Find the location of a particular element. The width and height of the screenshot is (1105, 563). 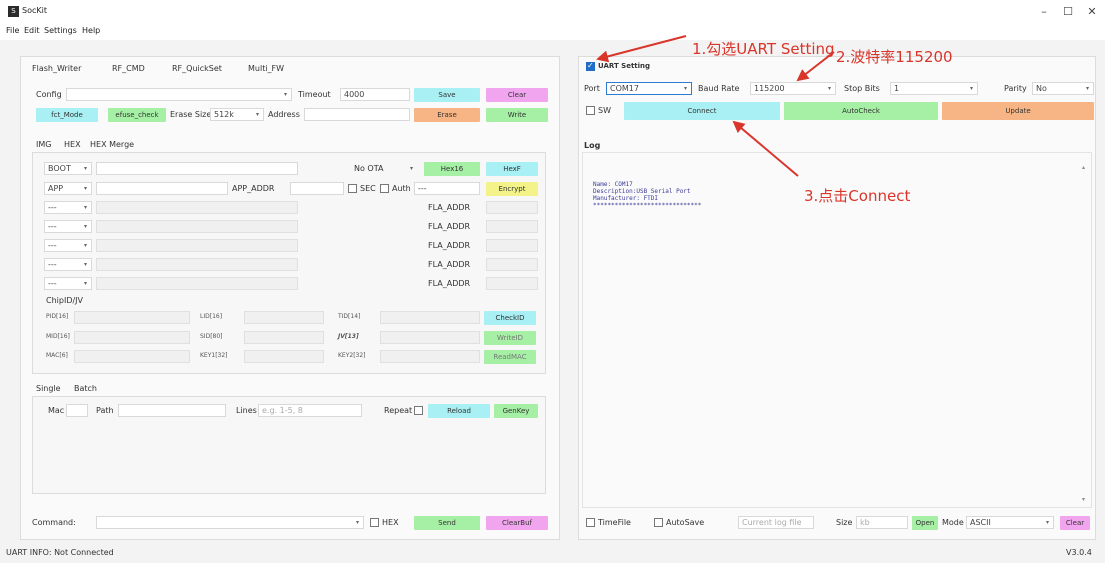

arrow-step2-icon is located at coordinates (815, 66).